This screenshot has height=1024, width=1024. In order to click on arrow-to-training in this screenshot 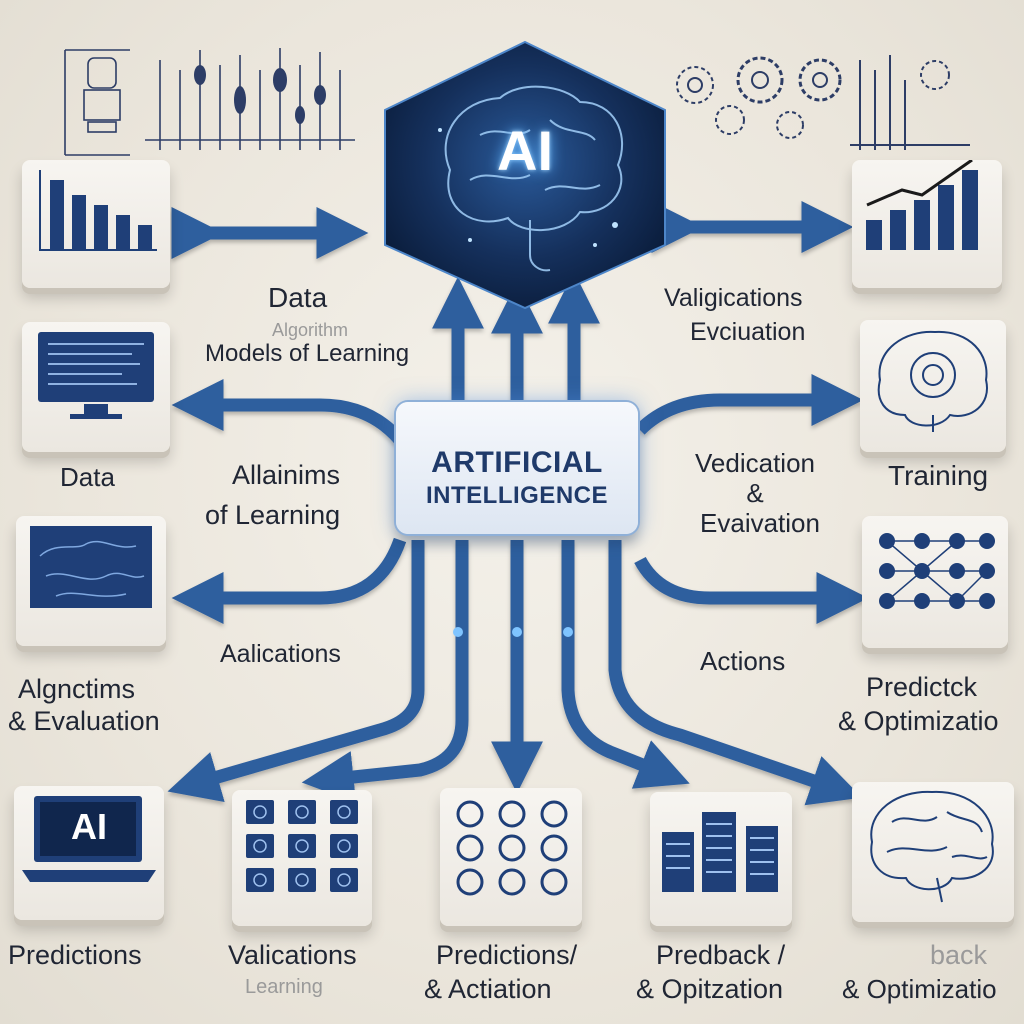, I will do `click(749, 404)`.